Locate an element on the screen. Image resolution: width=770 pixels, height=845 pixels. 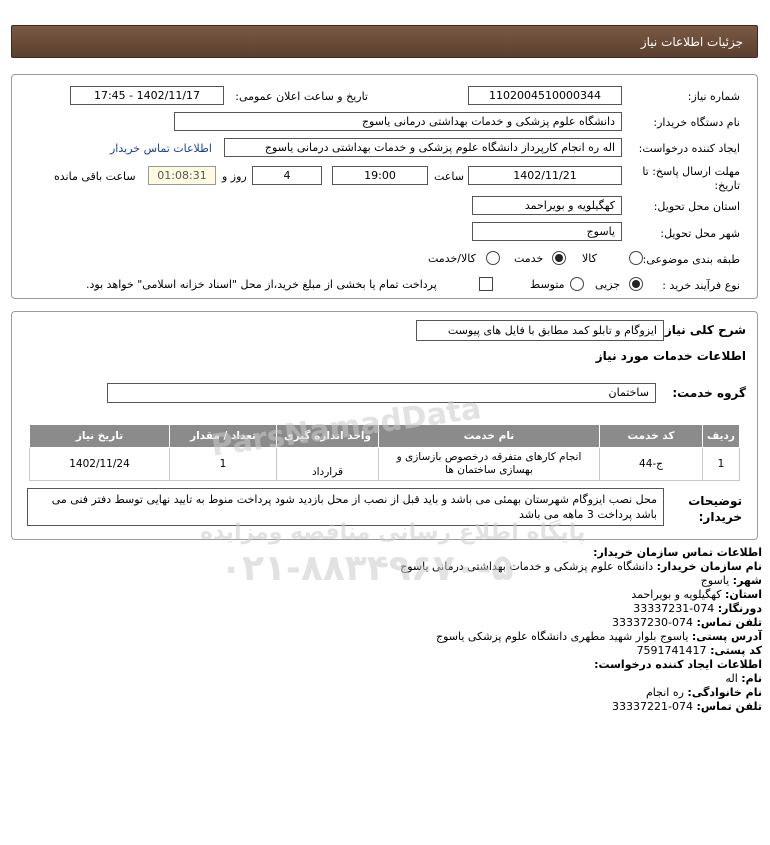
process-minor-radio is located at coordinates (636, 284).